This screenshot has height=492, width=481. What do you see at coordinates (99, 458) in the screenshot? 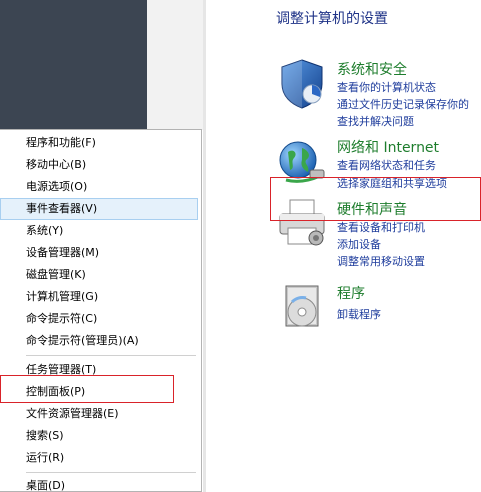
I see `menu-item-run: 运行(R)` at bounding box center [99, 458].